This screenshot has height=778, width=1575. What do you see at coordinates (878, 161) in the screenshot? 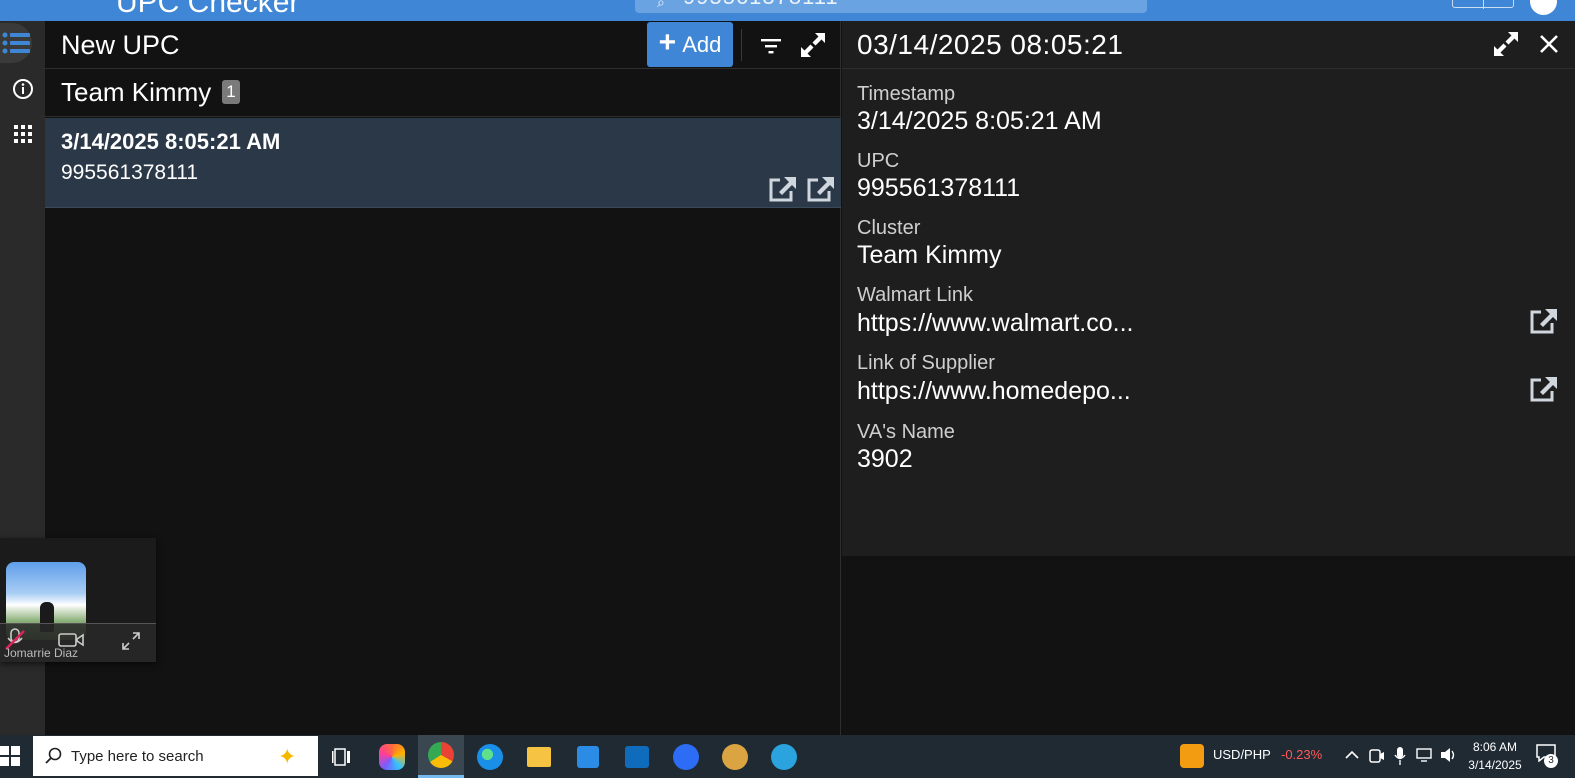
I see `field-label-upc: UPC` at bounding box center [878, 161].